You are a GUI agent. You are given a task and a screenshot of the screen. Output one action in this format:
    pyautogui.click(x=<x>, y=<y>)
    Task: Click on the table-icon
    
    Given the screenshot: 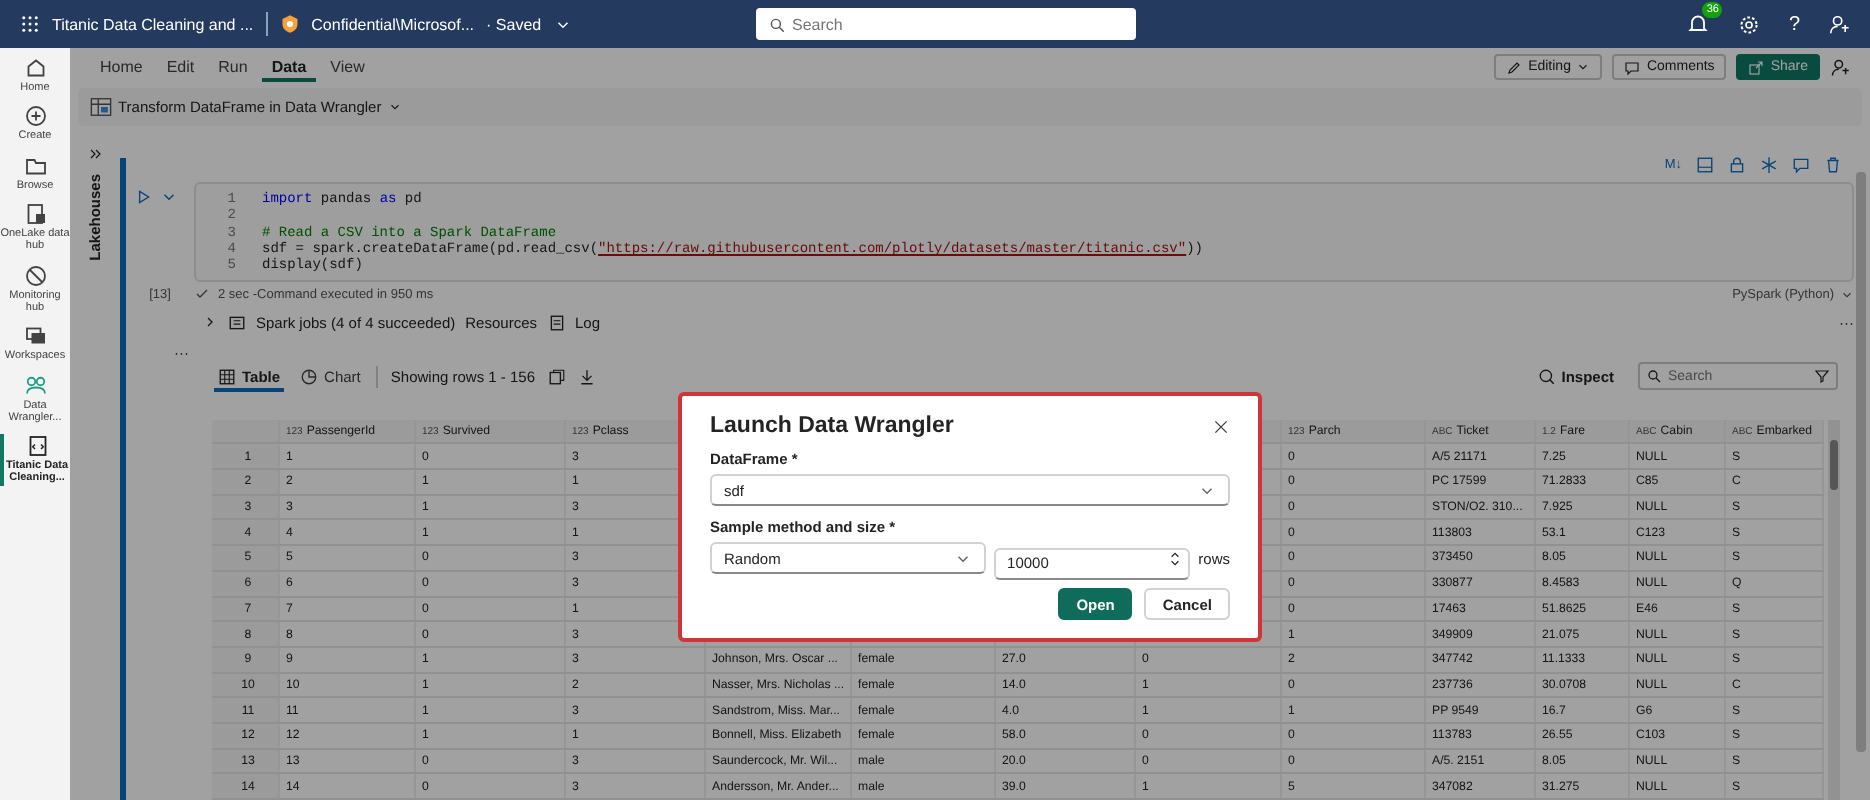 What is the action you would take?
    pyautogui.click(x=101, y=107)
    